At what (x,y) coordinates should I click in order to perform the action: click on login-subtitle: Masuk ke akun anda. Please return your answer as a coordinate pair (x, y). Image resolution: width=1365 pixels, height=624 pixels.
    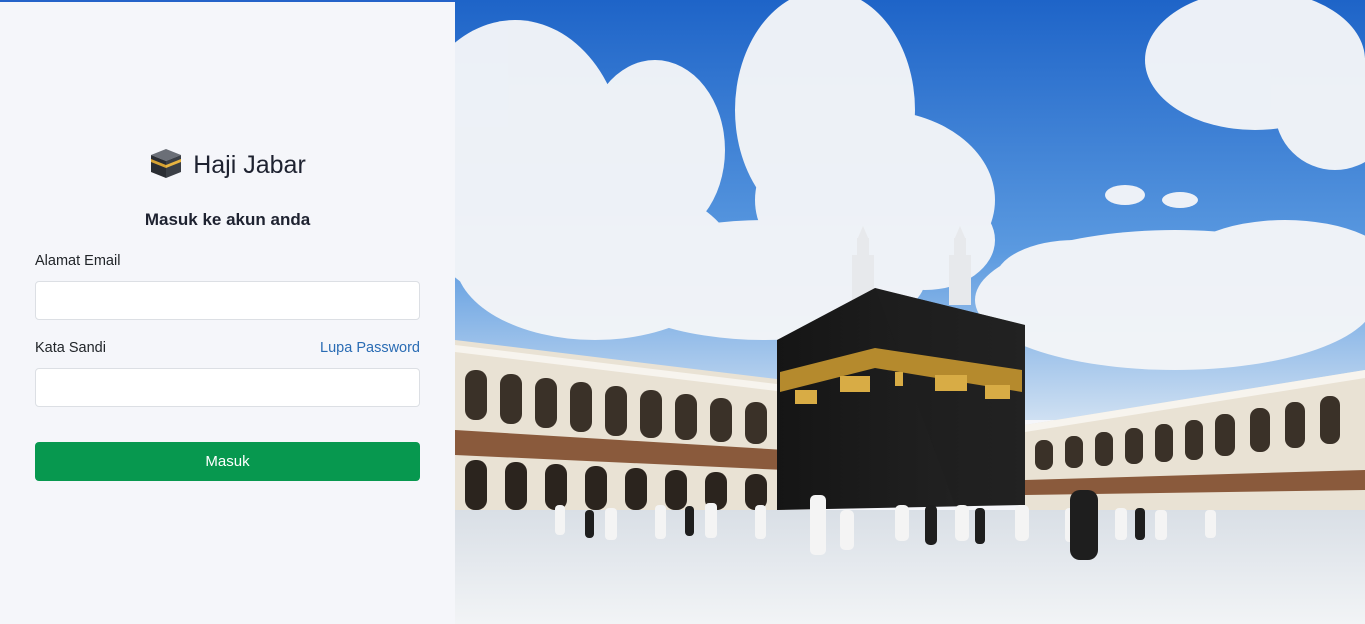
    Looking at the image, I should click on (227, 219).